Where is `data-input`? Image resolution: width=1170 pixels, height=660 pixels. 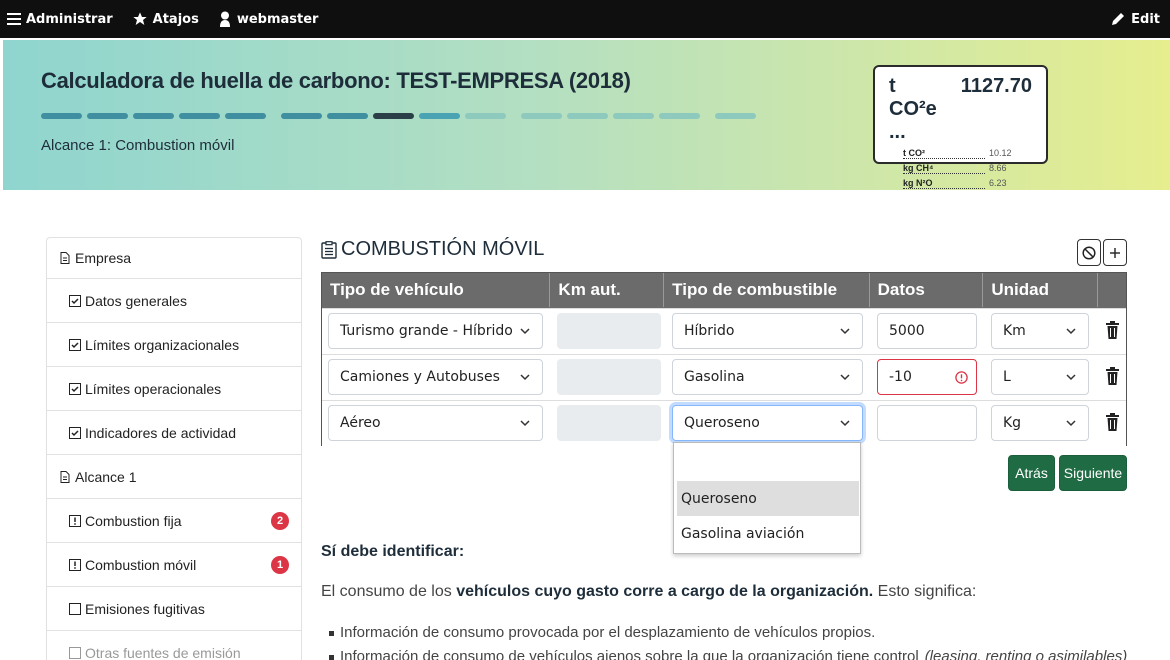
data-input is located at coordinates (927, 423).